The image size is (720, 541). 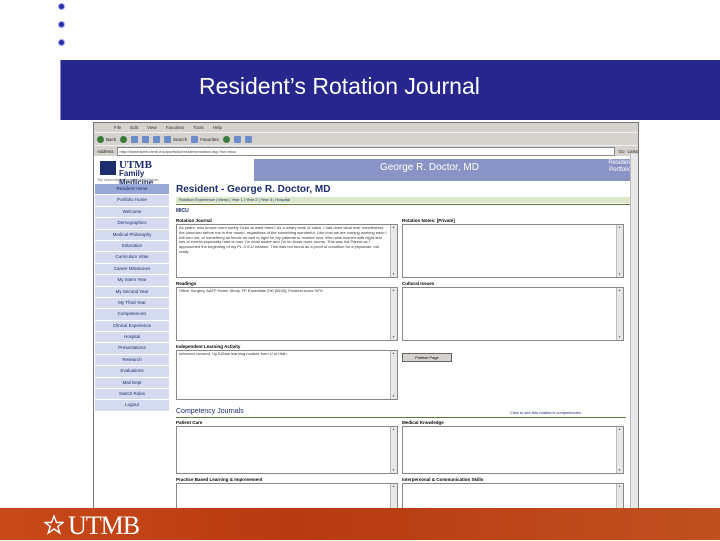 What do you see at coordinates (198, 127) in the screenshot?
I see `menu-tools: Tools` at bounding box center [198, 127].